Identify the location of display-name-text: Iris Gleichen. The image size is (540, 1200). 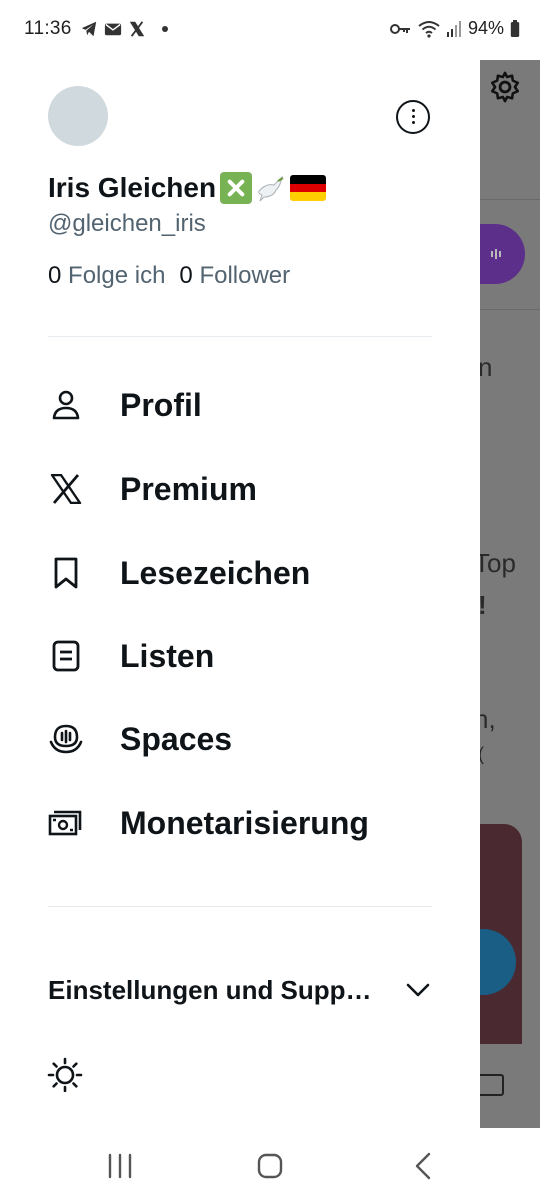
(132, 187).